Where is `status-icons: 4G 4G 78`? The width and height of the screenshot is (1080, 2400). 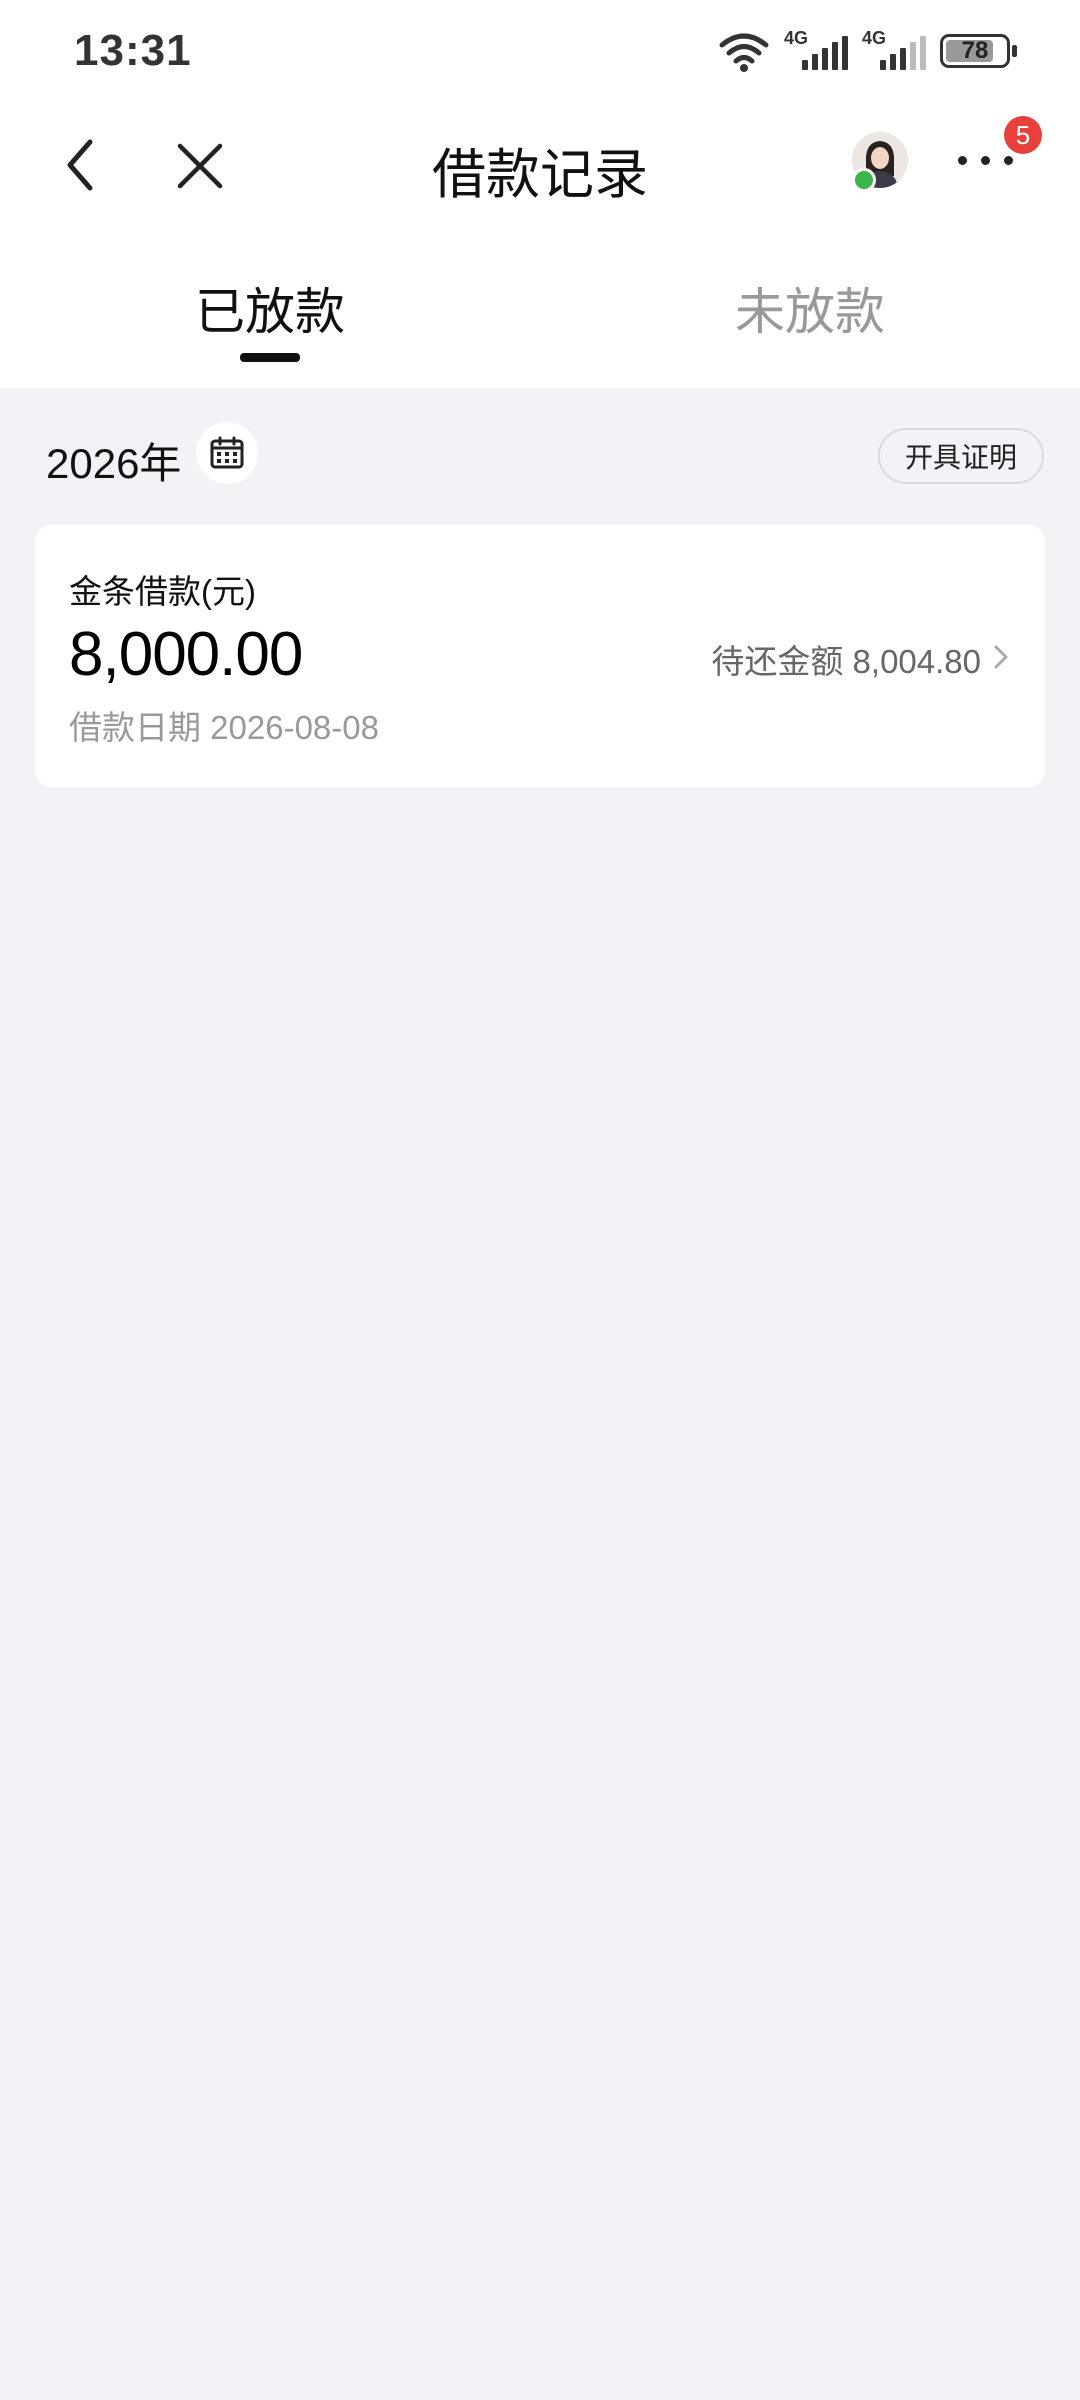
status-icons: 4G 4G 78 is located at coordinates (867, 51).